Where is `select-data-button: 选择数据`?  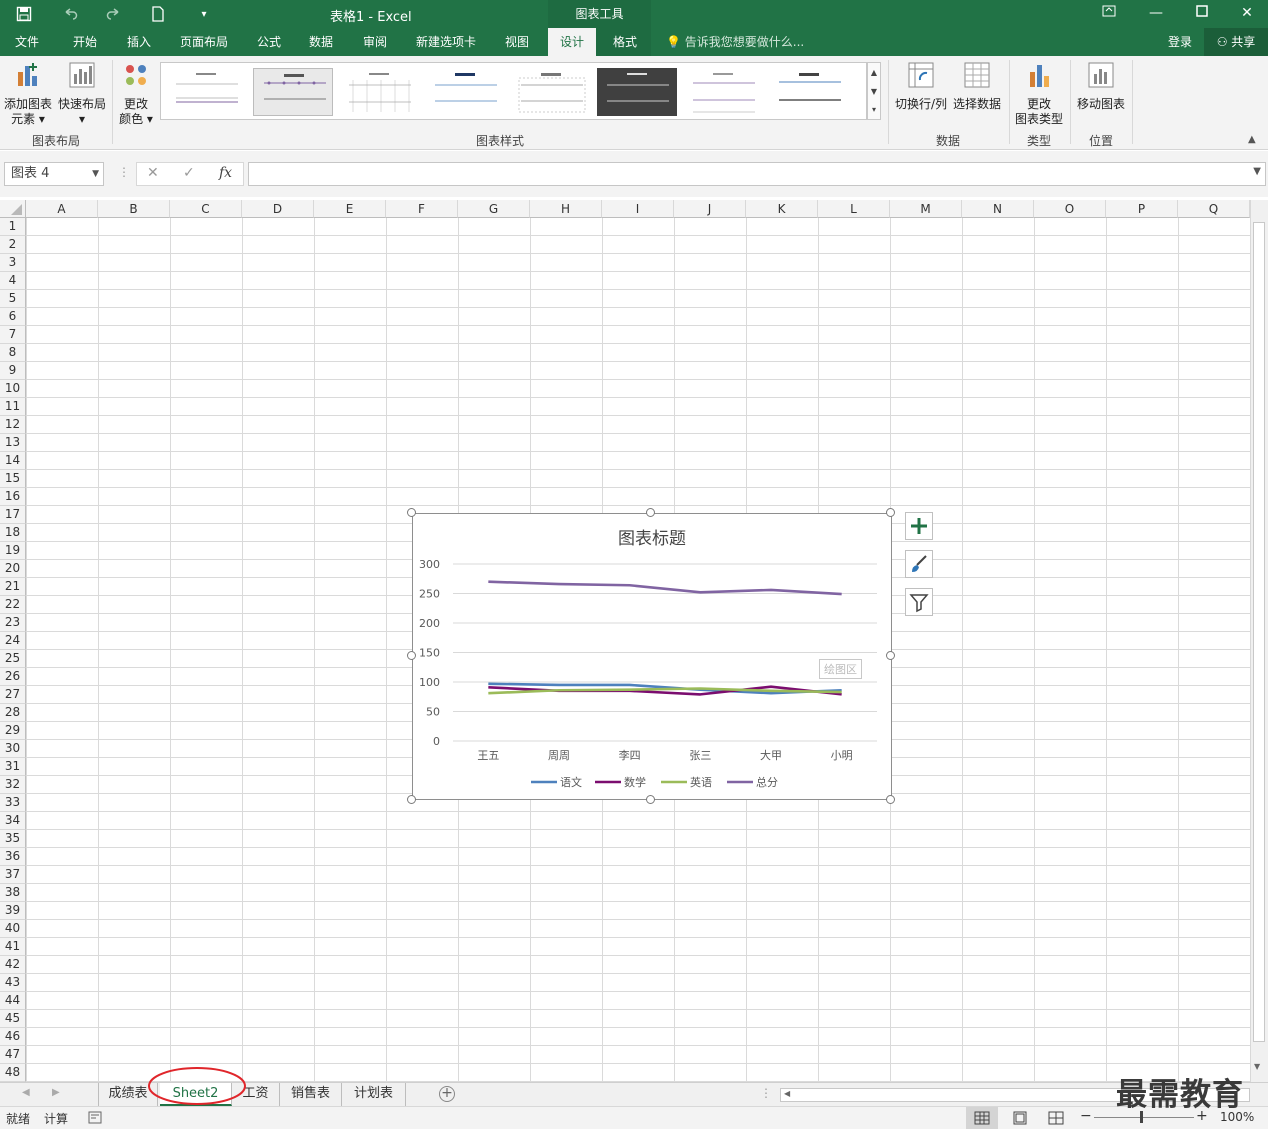
select-data-button: 选择数据 is located at coordinates (977, 86).